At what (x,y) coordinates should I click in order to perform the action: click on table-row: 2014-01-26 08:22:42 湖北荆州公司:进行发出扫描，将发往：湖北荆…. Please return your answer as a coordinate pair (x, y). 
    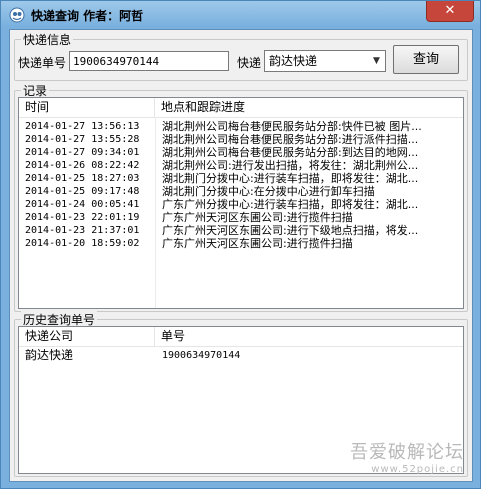
    Looking at the image, I should click on (241, 165).